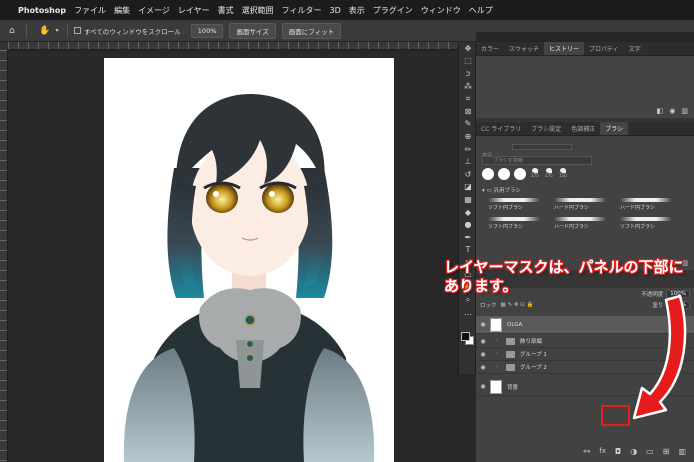 This screenshot has height=462, width=694. What do you see at coordinates (604, 48) in the screenshot?
I see `tab-properties: プロパティ` at bounding box center [604, 48].